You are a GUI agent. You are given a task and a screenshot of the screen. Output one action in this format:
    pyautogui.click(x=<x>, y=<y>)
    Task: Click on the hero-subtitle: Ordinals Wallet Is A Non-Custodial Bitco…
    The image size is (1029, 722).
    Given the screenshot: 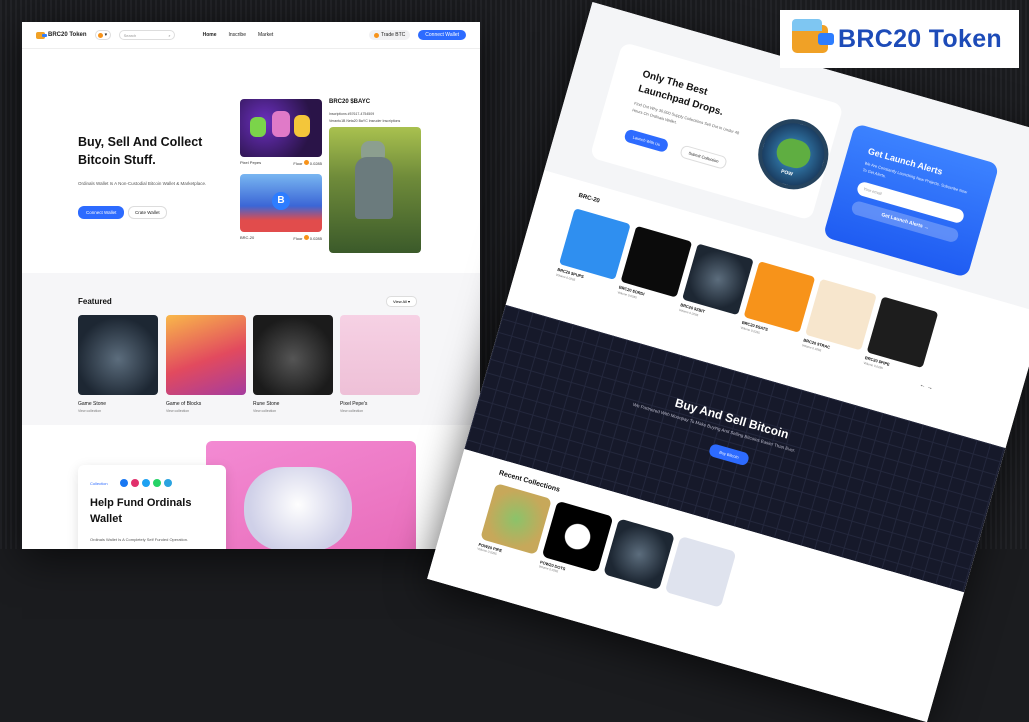 What is the action you would take?
    pyautogui.click(x=142, y=183)
    